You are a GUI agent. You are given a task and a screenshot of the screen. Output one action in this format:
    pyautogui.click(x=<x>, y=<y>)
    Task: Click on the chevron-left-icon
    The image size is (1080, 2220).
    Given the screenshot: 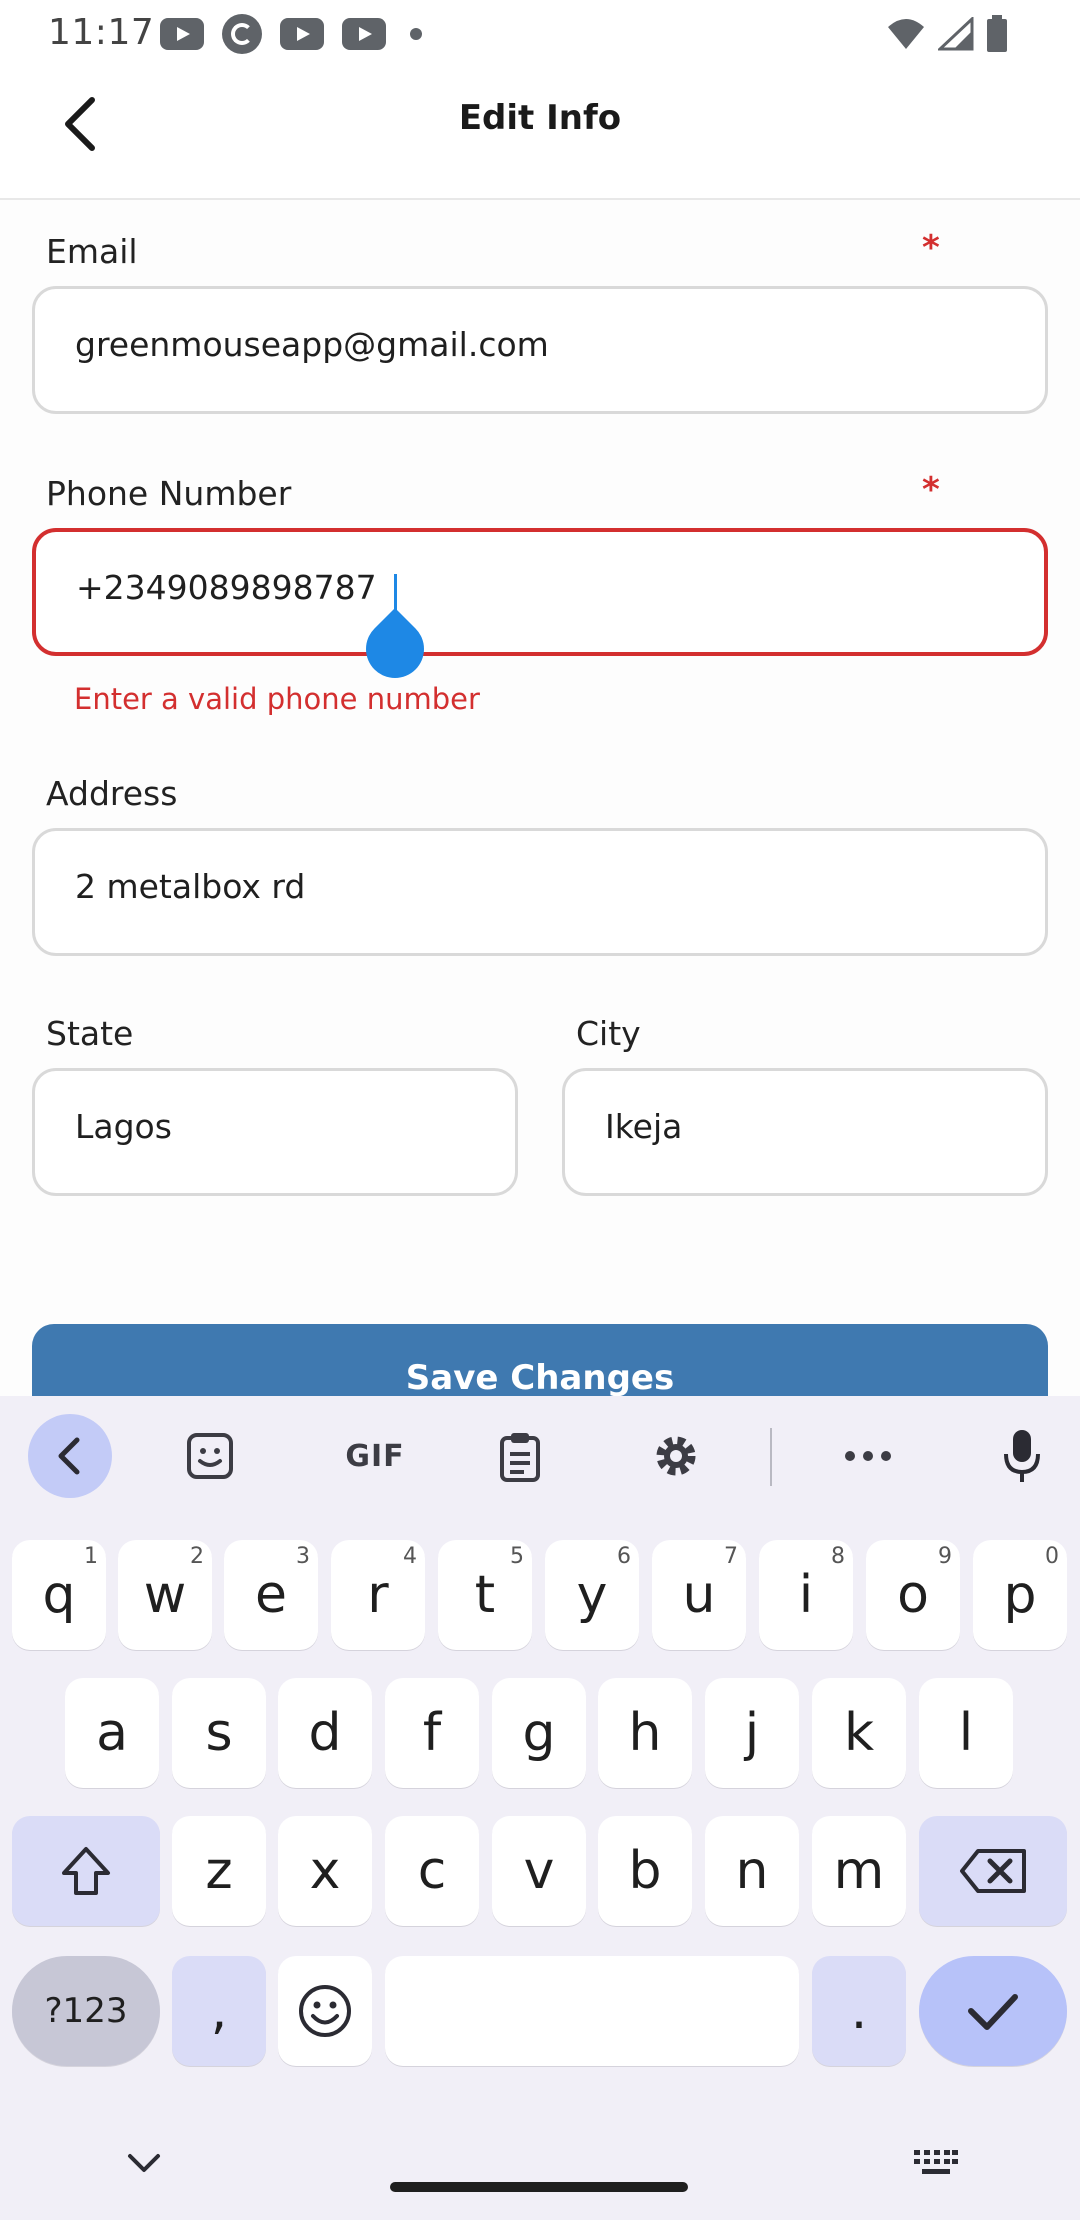 What is the action you would take?
    pyautogui.click(x=69, y=1456)
    